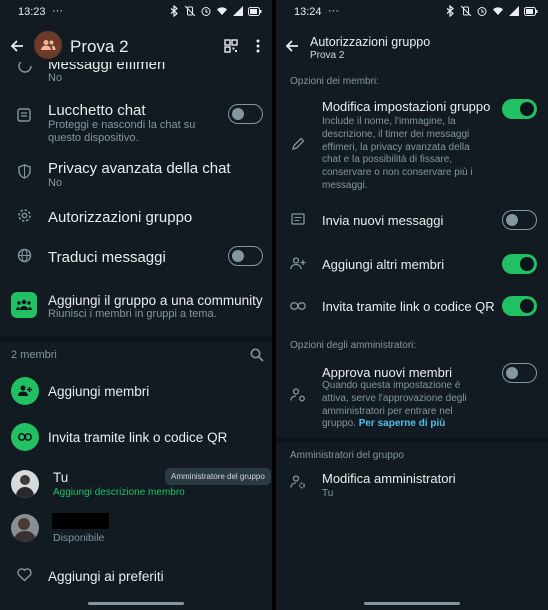 This screenshot has height=610, width=548. I want to click on globe-icon, so click(24, 255).